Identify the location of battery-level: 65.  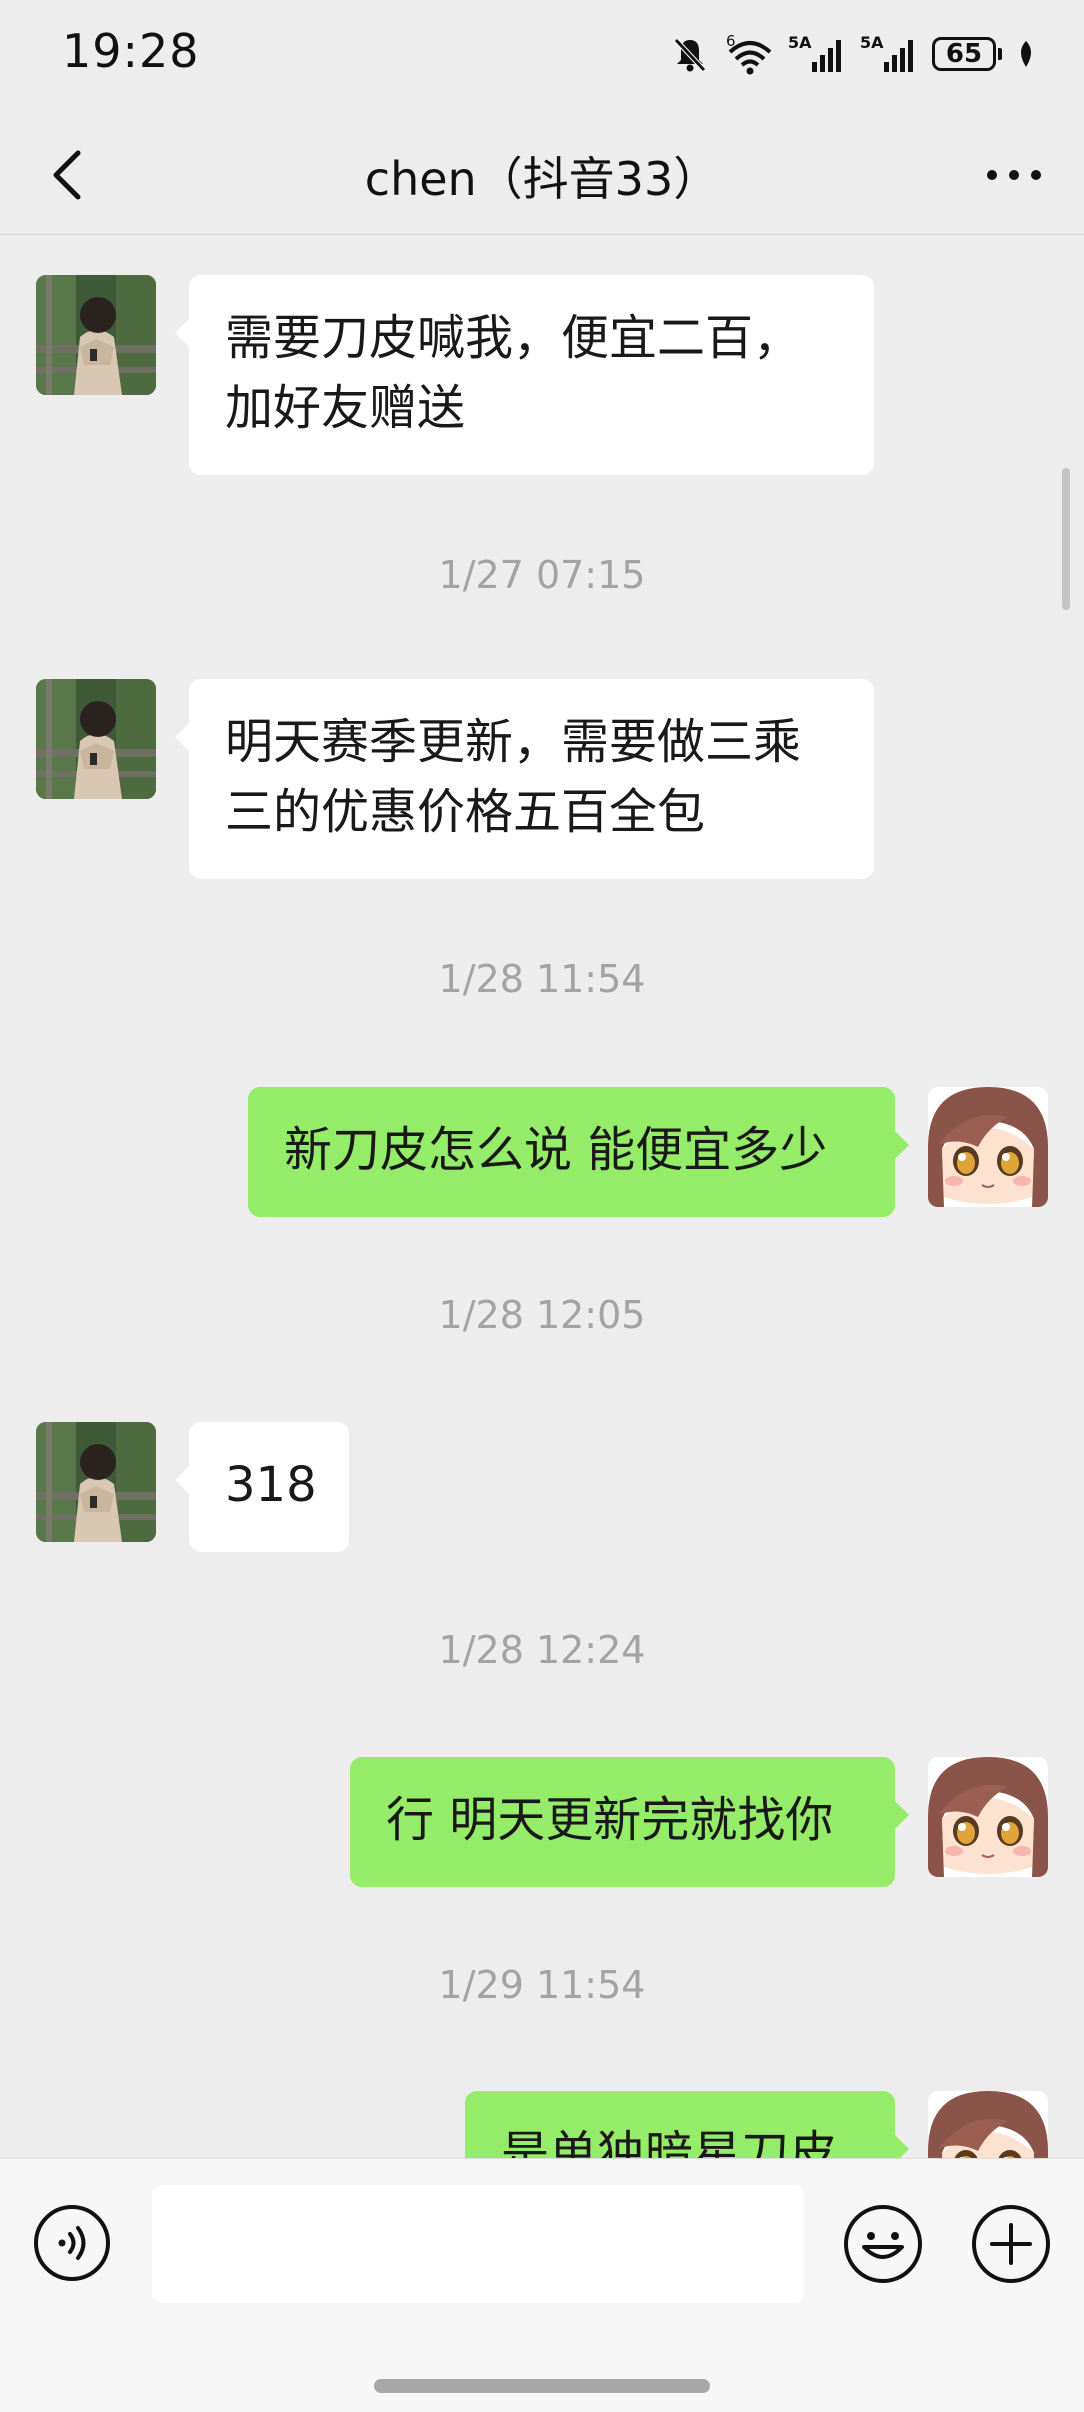
(964, 54).